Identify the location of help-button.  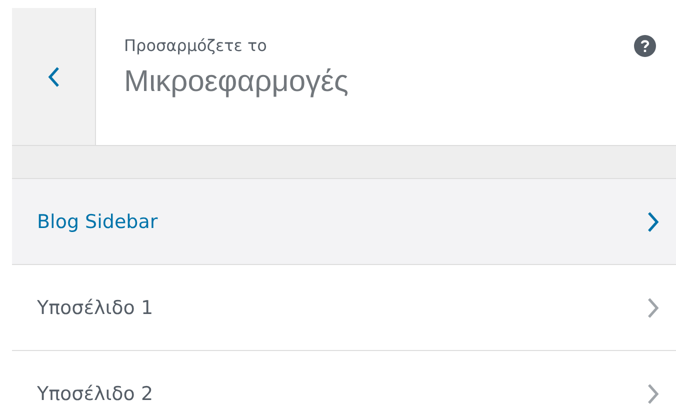
(645, 46).